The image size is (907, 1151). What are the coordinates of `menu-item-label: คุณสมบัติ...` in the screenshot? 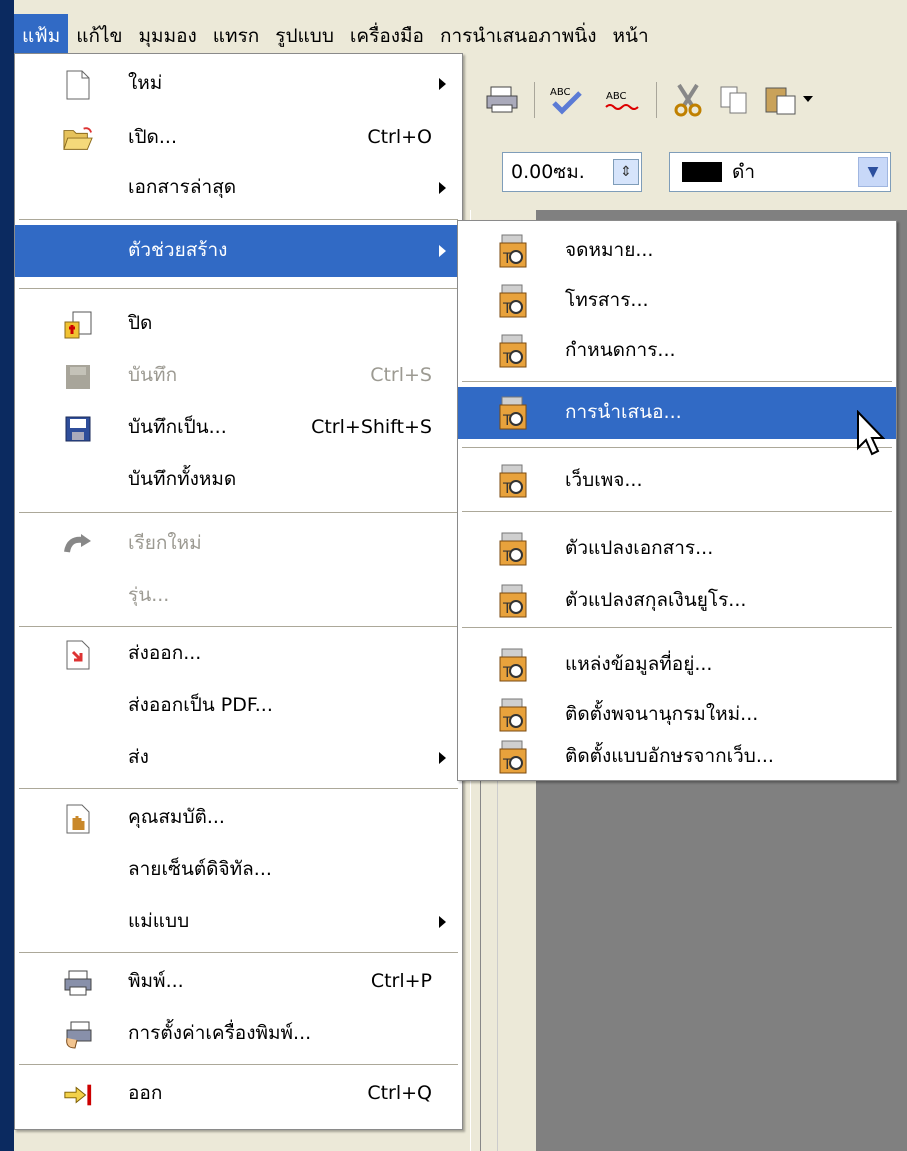 It's located at (176, 817).